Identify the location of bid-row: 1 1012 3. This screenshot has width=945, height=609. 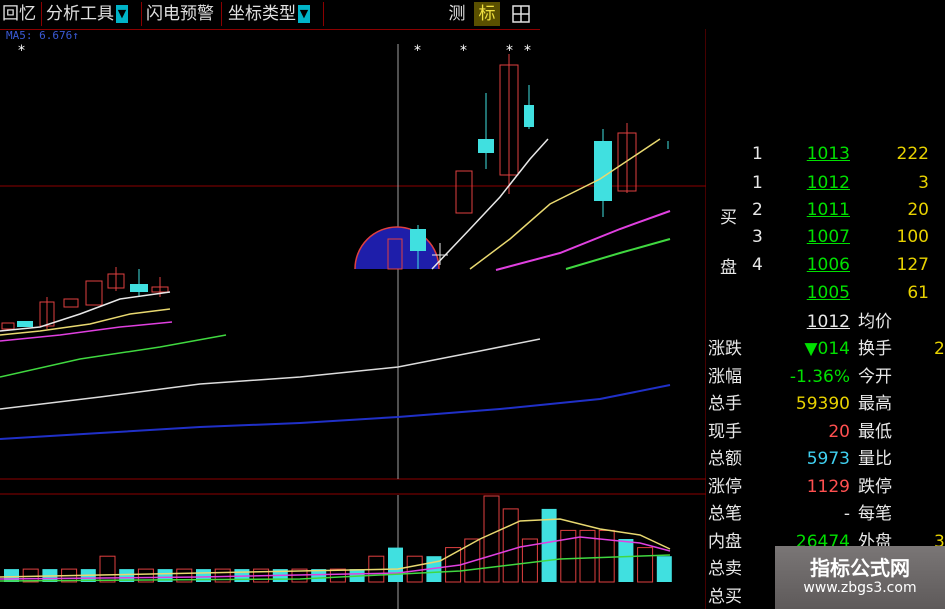
(825, 183).